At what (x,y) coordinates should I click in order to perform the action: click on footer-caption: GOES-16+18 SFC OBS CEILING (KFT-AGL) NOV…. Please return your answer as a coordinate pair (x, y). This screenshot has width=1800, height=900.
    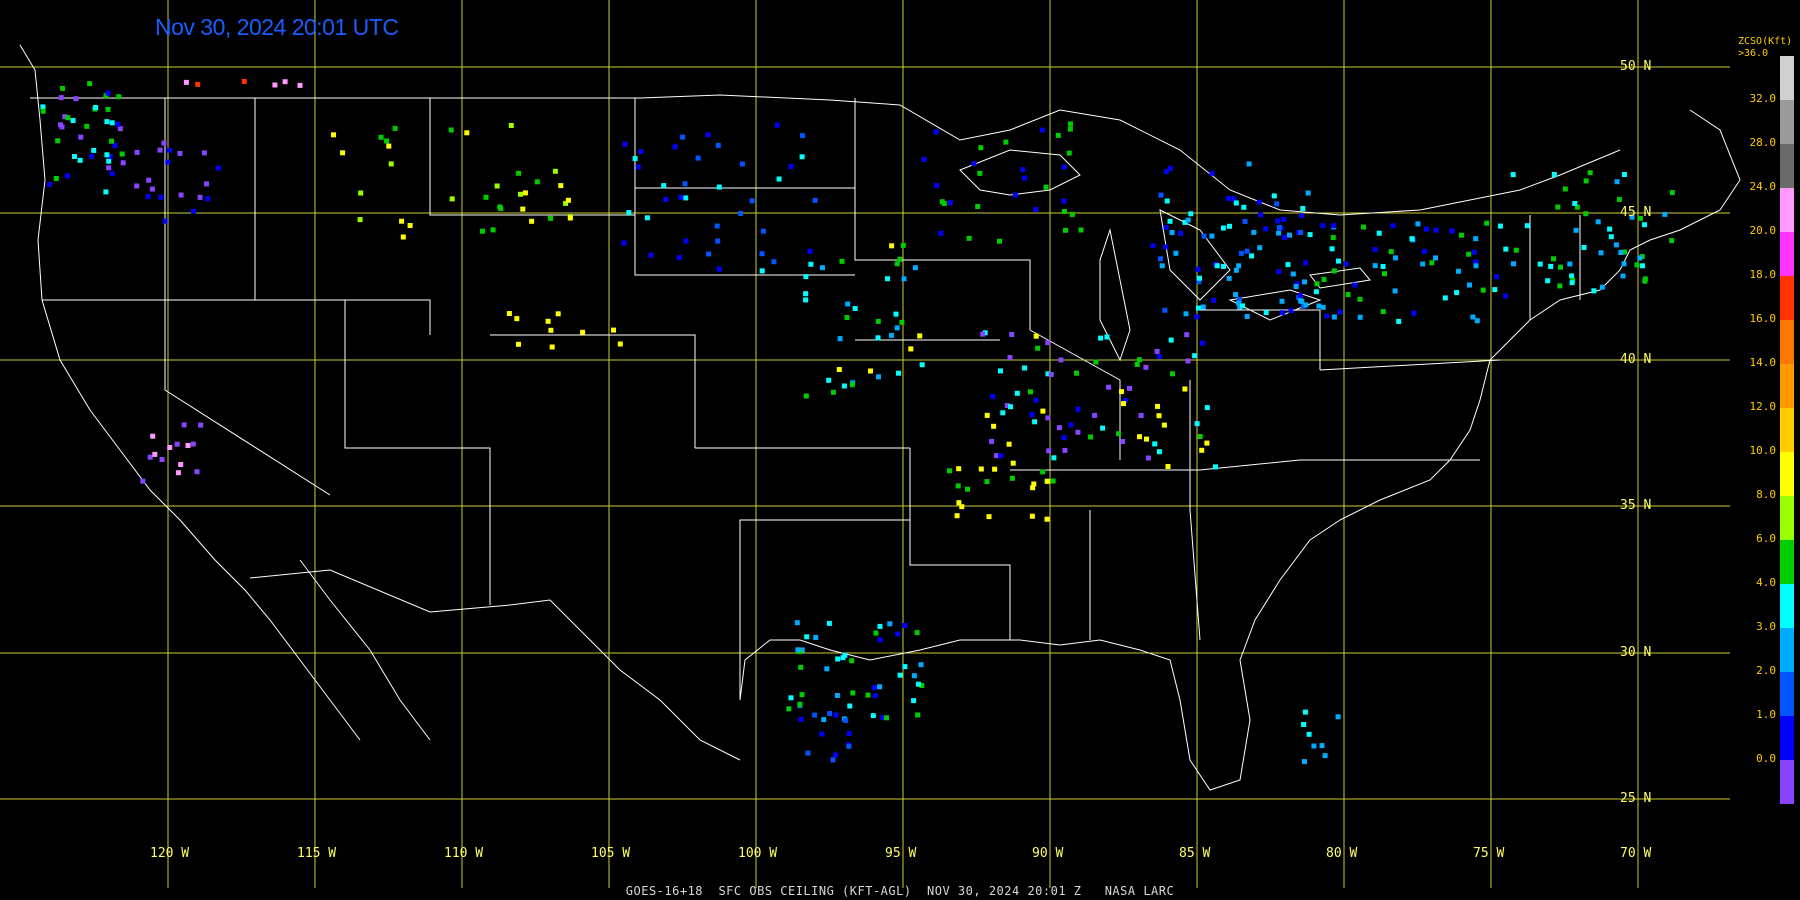
    Looking at the image, I should click on (900, 891).